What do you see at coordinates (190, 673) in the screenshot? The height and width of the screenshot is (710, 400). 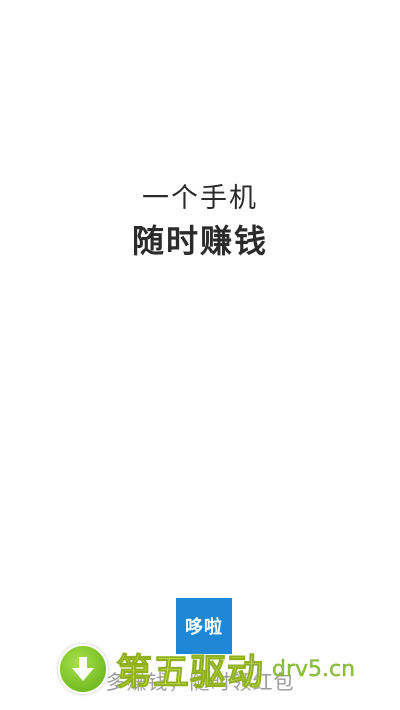 I see `watermark-text: 第五驱动` at bounding box center [190, 673].